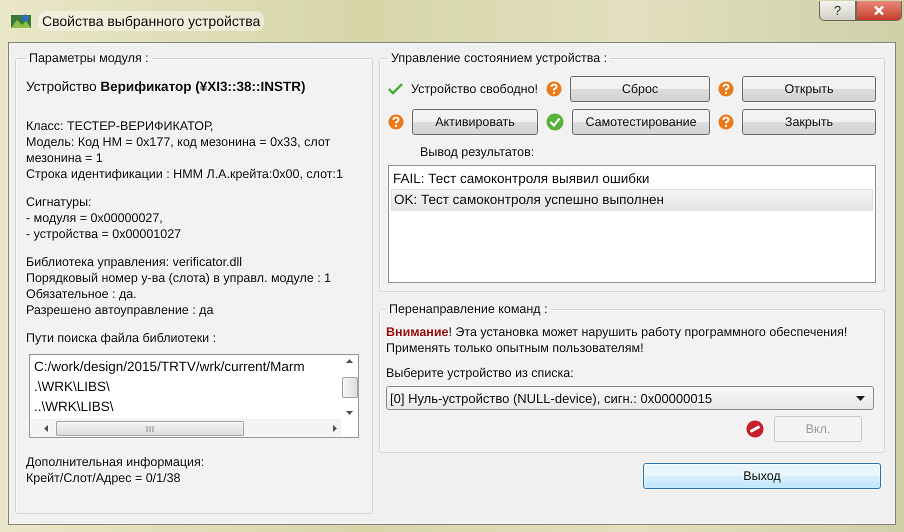  Describe the element at coordinates (179, 278) in the screenshot. I see `info-line: Порядковый номер у-ва (слота) в управл. модуле : 1` at that location.